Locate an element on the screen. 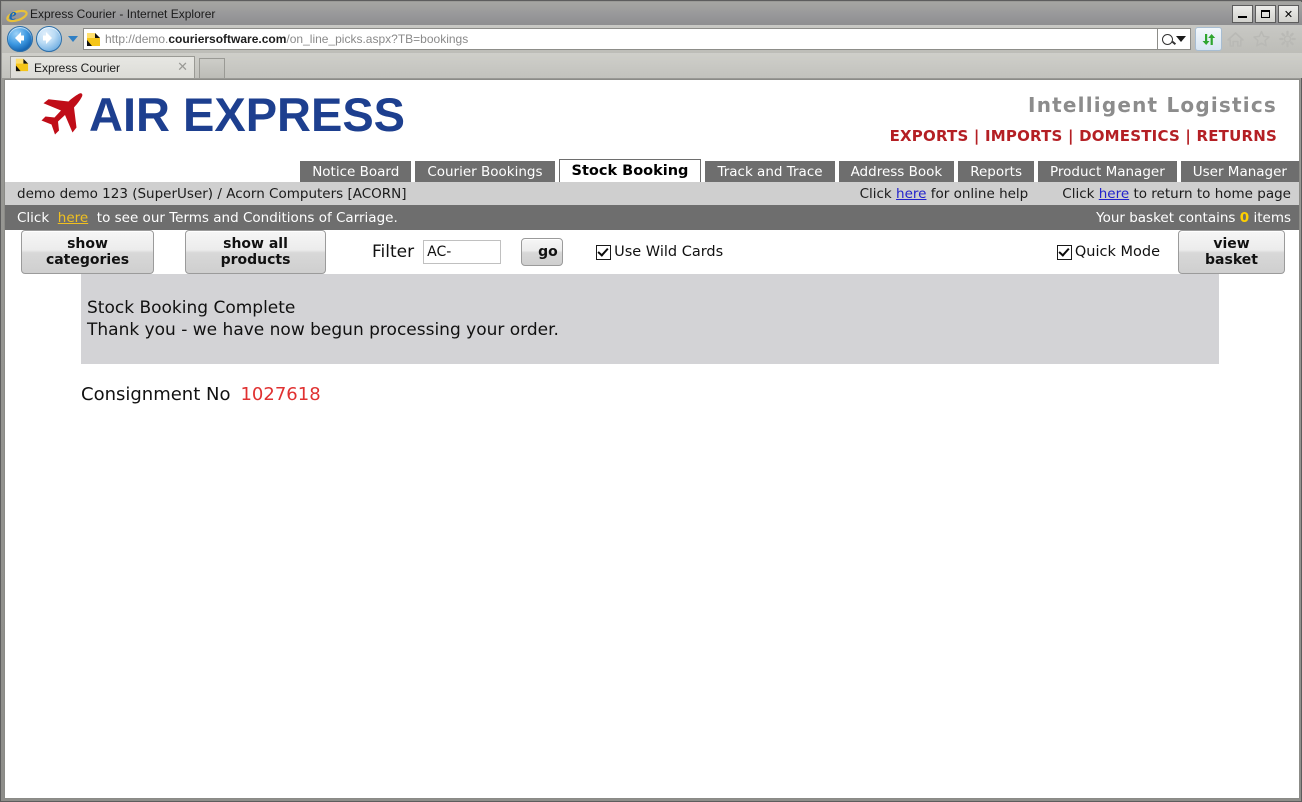  home-button is located at coordinates (1235, 39).